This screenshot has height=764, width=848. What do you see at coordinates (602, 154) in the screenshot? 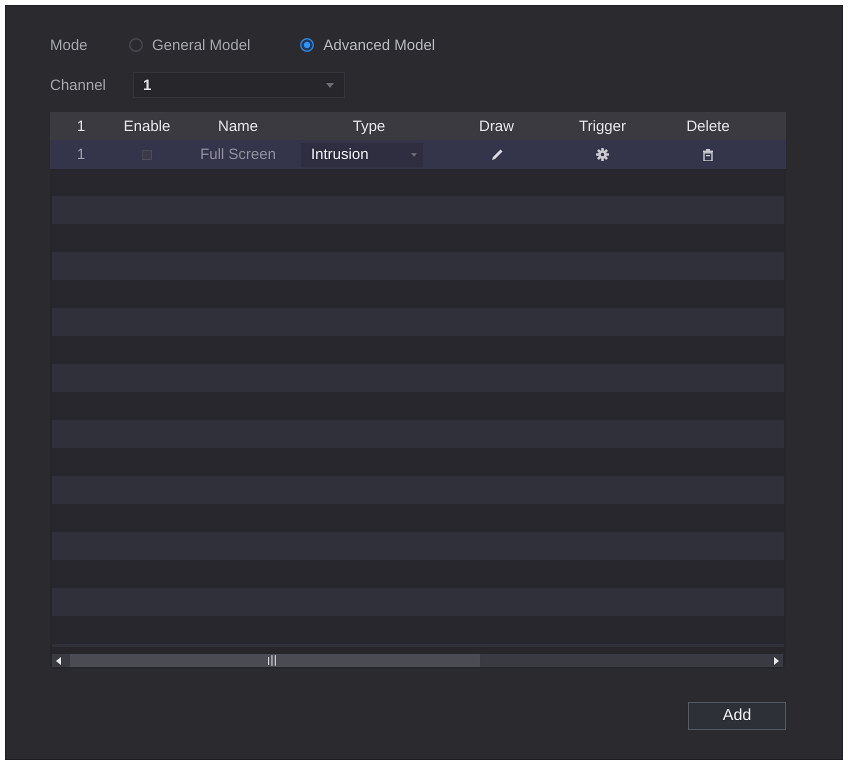
I see `gear-icon` at bounding box center [602, 154].